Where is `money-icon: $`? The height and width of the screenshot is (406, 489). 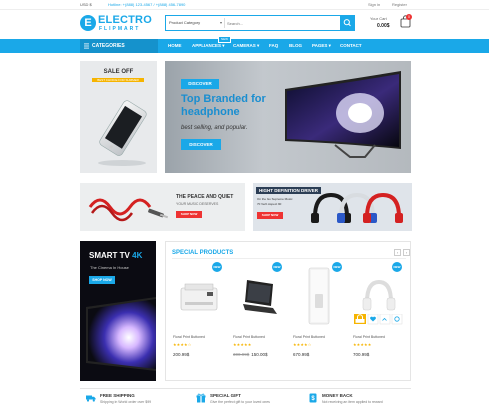
money-icon: $ is located at coordinates (313, 398).